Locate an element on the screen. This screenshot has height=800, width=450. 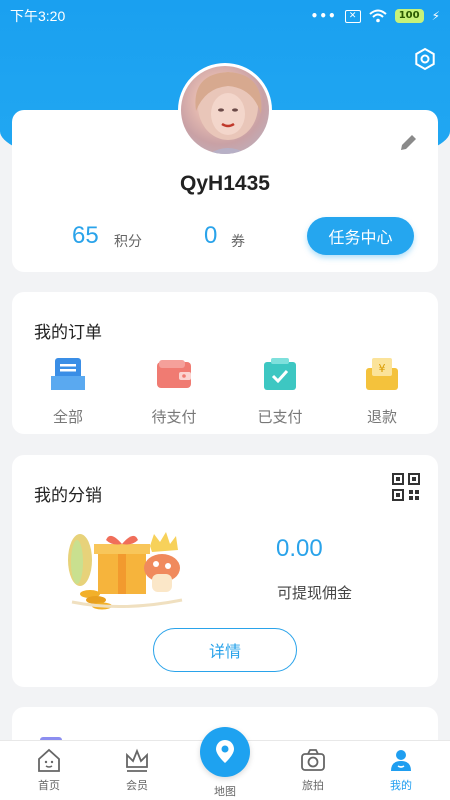
distribution-title: 我的分销 is located at coordinates (68, 496).